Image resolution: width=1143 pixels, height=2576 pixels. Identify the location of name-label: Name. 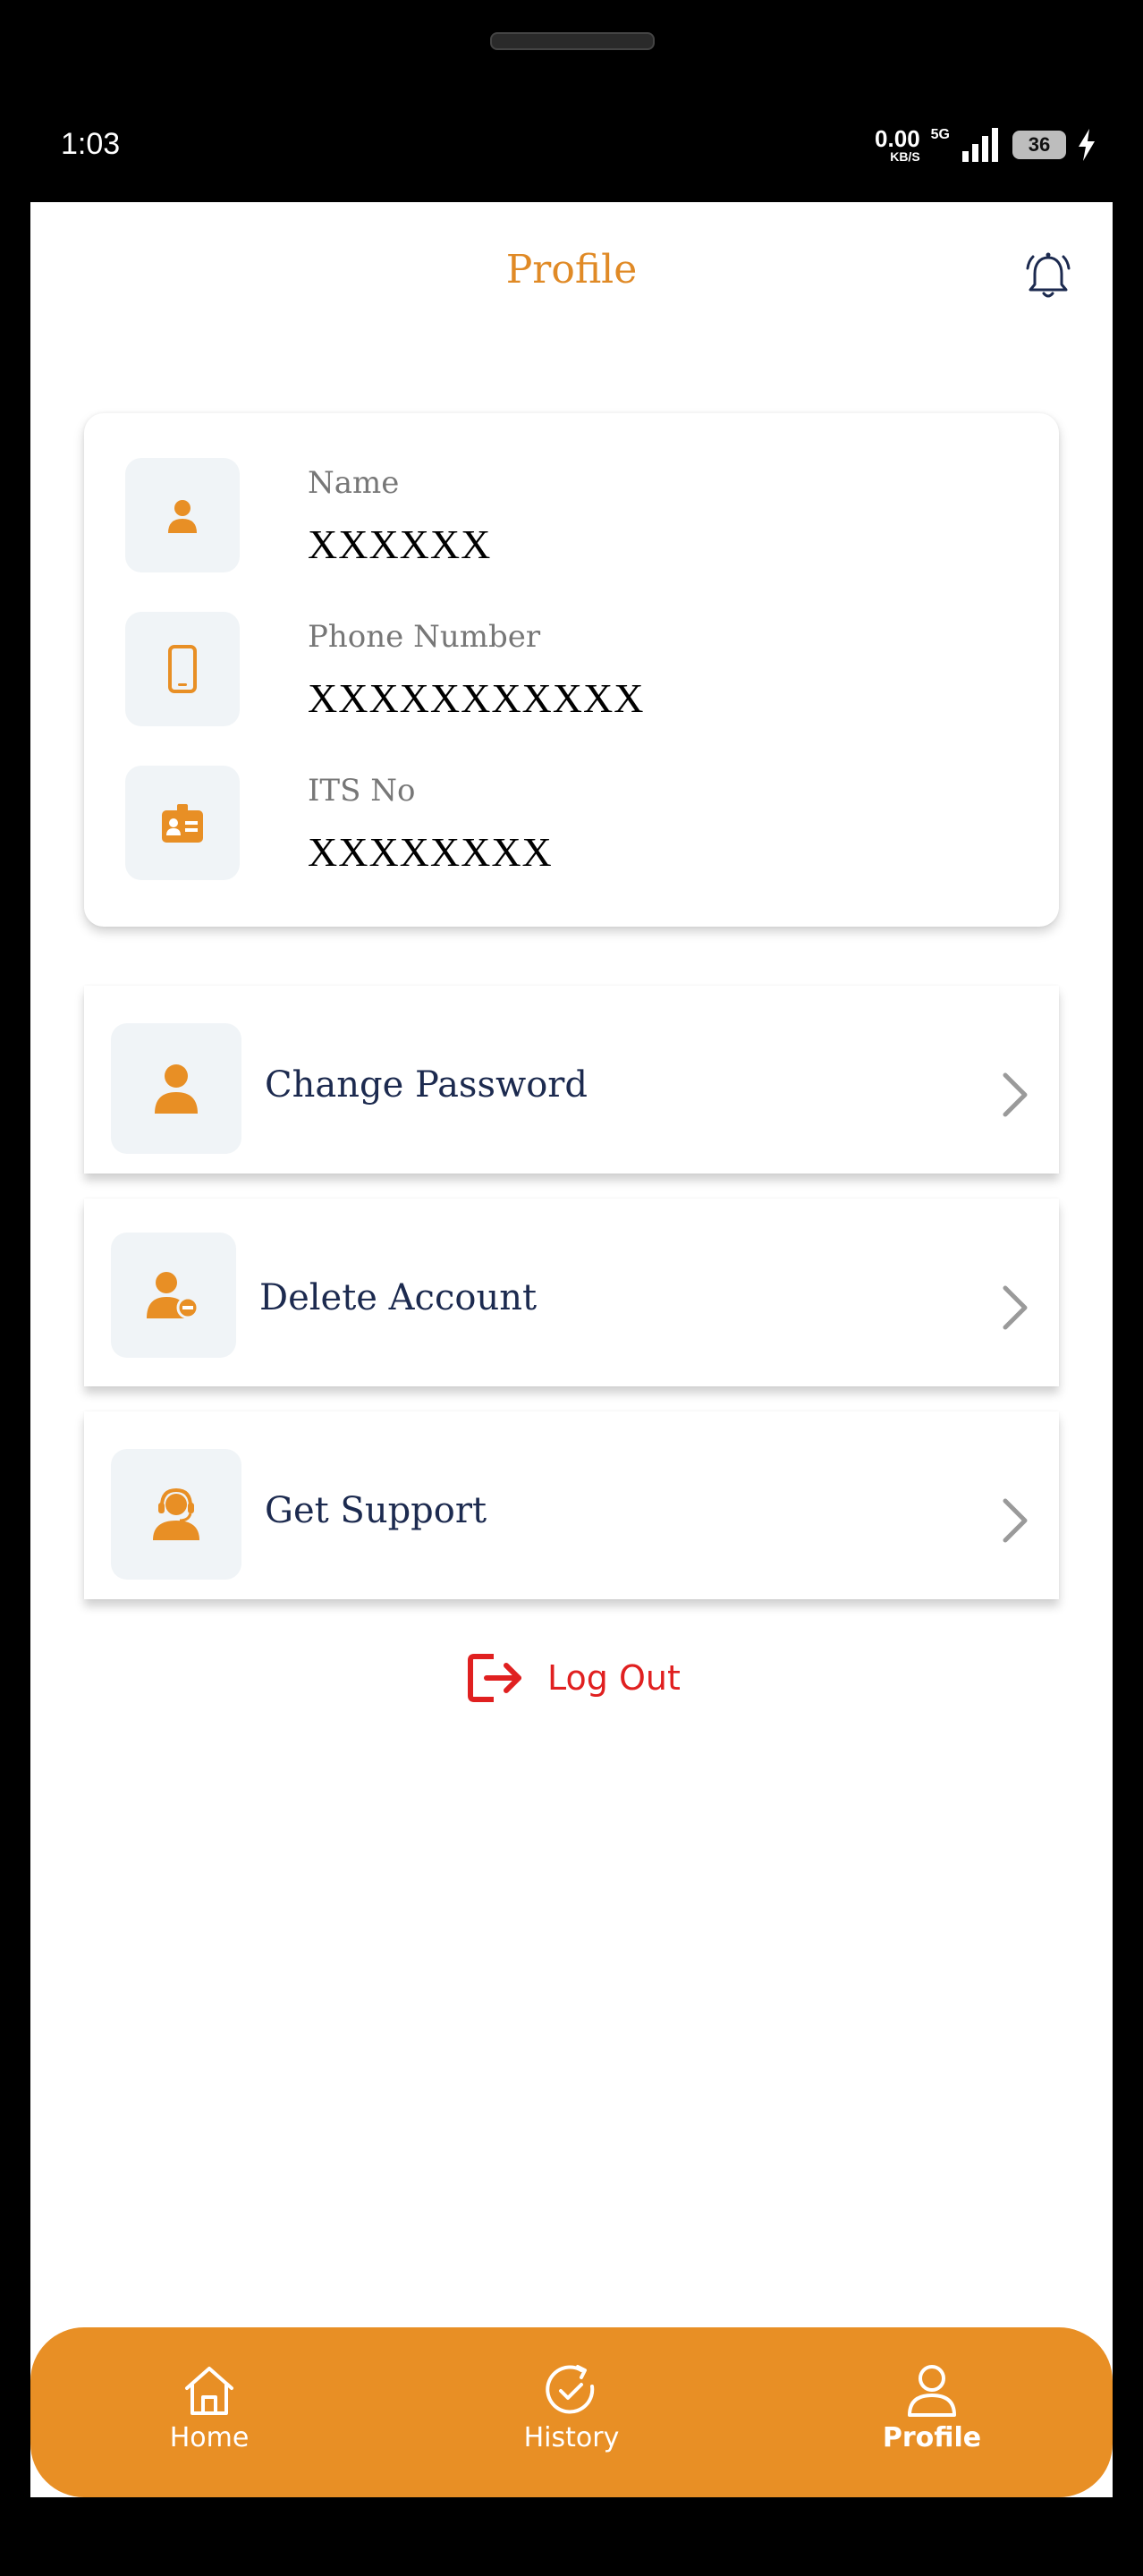
(354, 483).